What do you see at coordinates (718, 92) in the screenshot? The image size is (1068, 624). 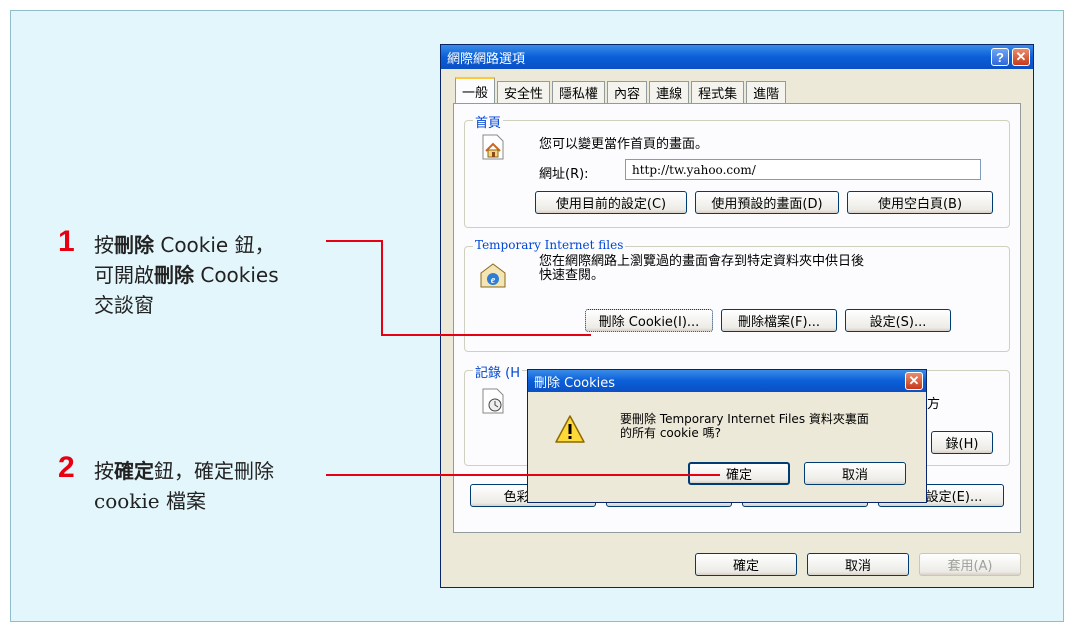 I see `tab-programs: 程式集` at bounding box center [718, 92].